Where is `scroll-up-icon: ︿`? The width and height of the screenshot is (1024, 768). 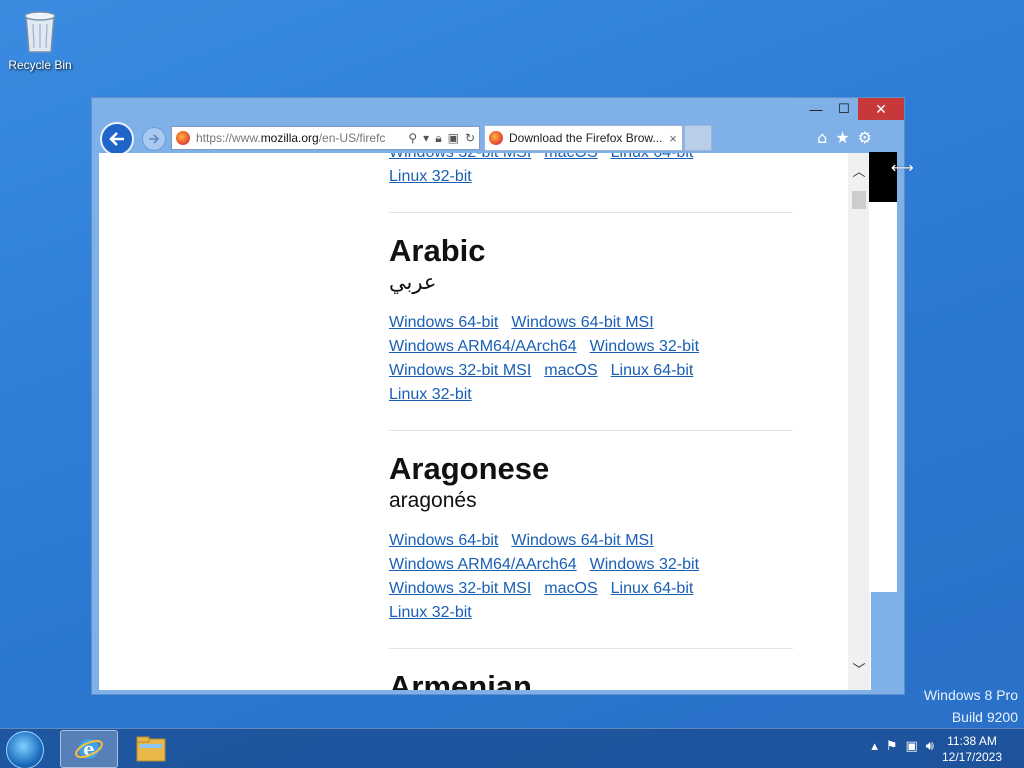 scroll-up-icon: ︿ is located at coordinates (859, 170).